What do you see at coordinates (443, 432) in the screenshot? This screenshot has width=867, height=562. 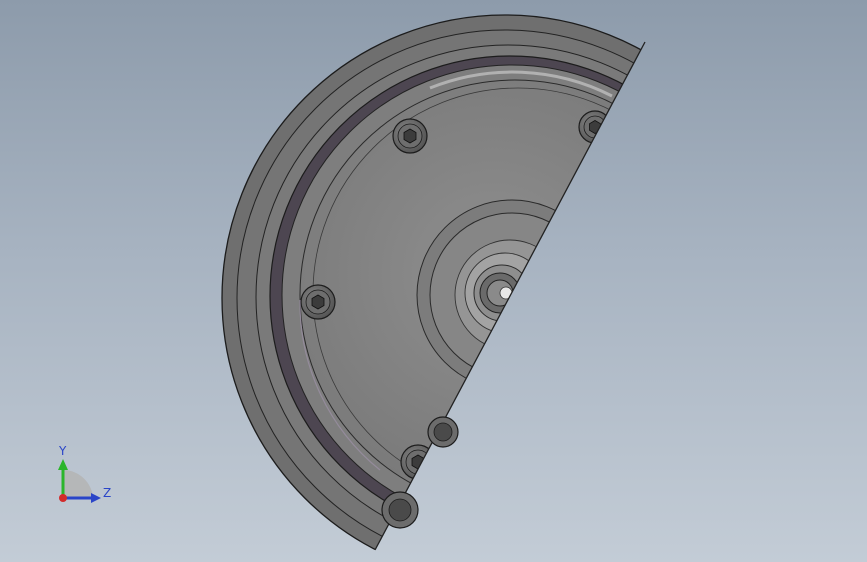 I see `bolt-protruding-upper` at bounding box center [443, 432].